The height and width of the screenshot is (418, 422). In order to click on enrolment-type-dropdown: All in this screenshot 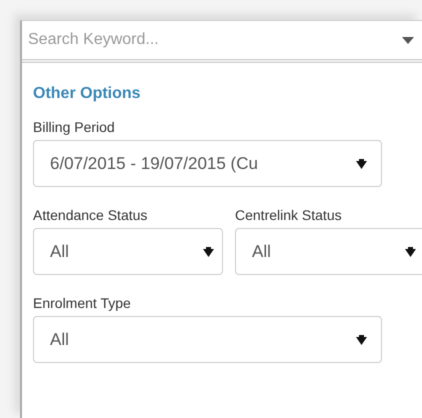, I will do `click(207, 339)`.